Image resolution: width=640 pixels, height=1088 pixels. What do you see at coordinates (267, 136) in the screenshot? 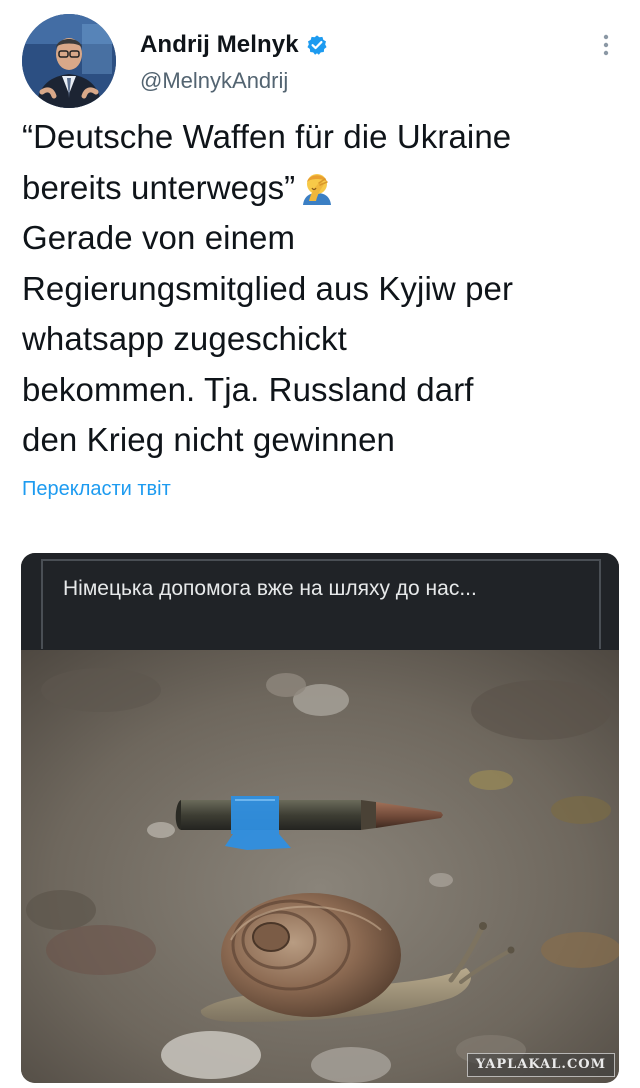
I see `tweet-text-line: “Deutsche Waffen für die Ukraine` at bounding box center [267, 136].